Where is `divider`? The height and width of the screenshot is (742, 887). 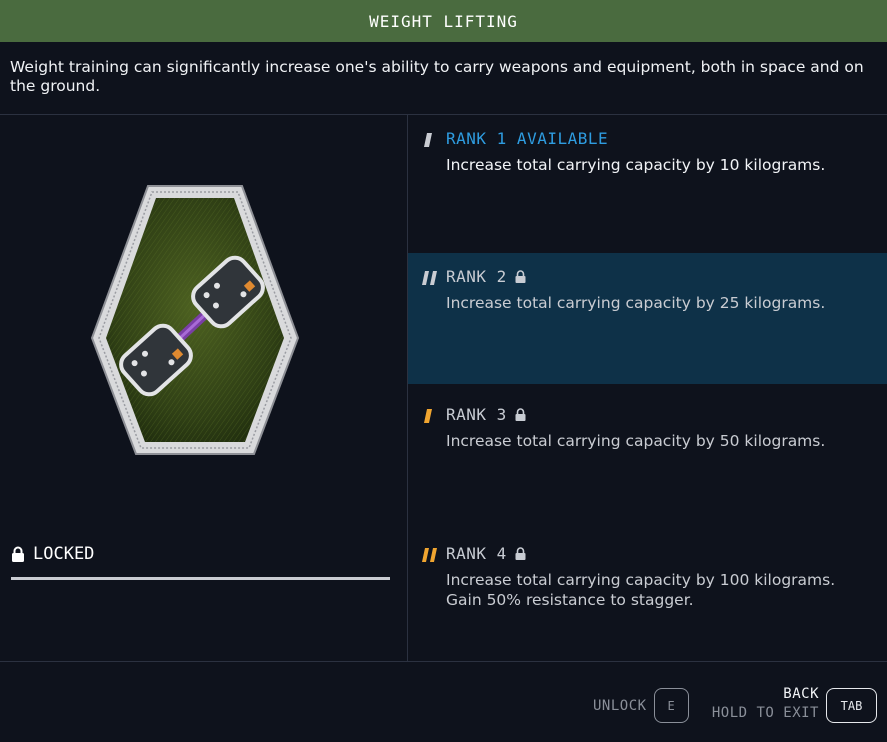 divider is located at coordinates (443, 661).